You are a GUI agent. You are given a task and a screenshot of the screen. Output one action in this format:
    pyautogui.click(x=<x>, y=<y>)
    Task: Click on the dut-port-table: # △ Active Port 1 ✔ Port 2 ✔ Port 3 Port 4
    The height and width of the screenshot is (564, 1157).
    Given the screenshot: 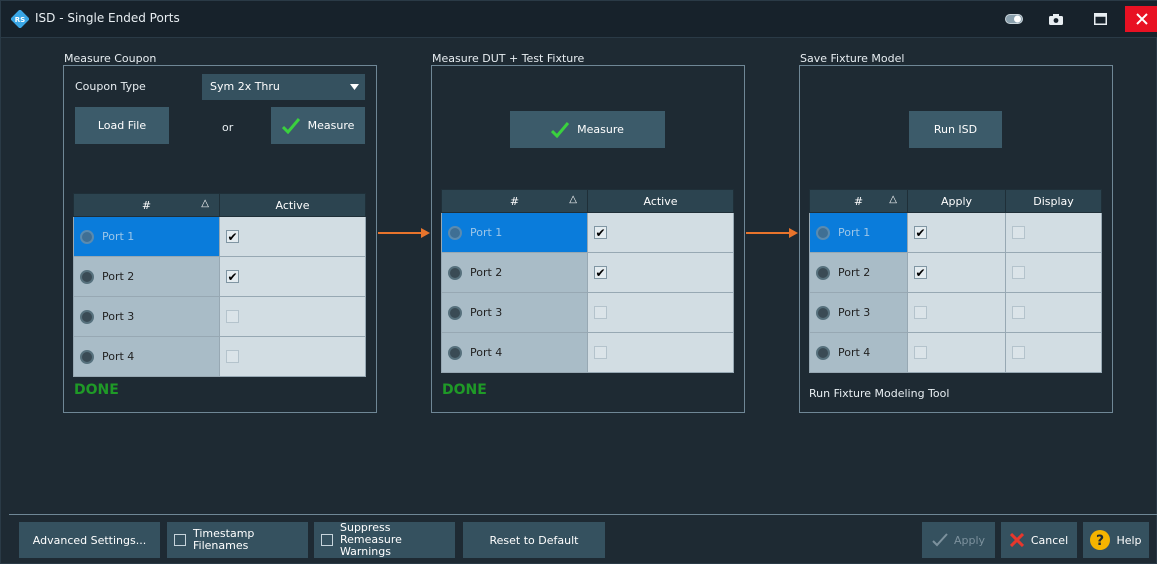 What is the action you would take?
    pyautogui.click(x=587, y=281)
    